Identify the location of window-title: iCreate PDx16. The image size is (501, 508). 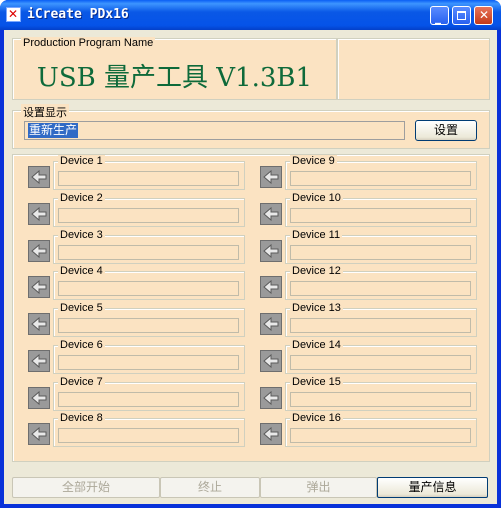
(78, 14).